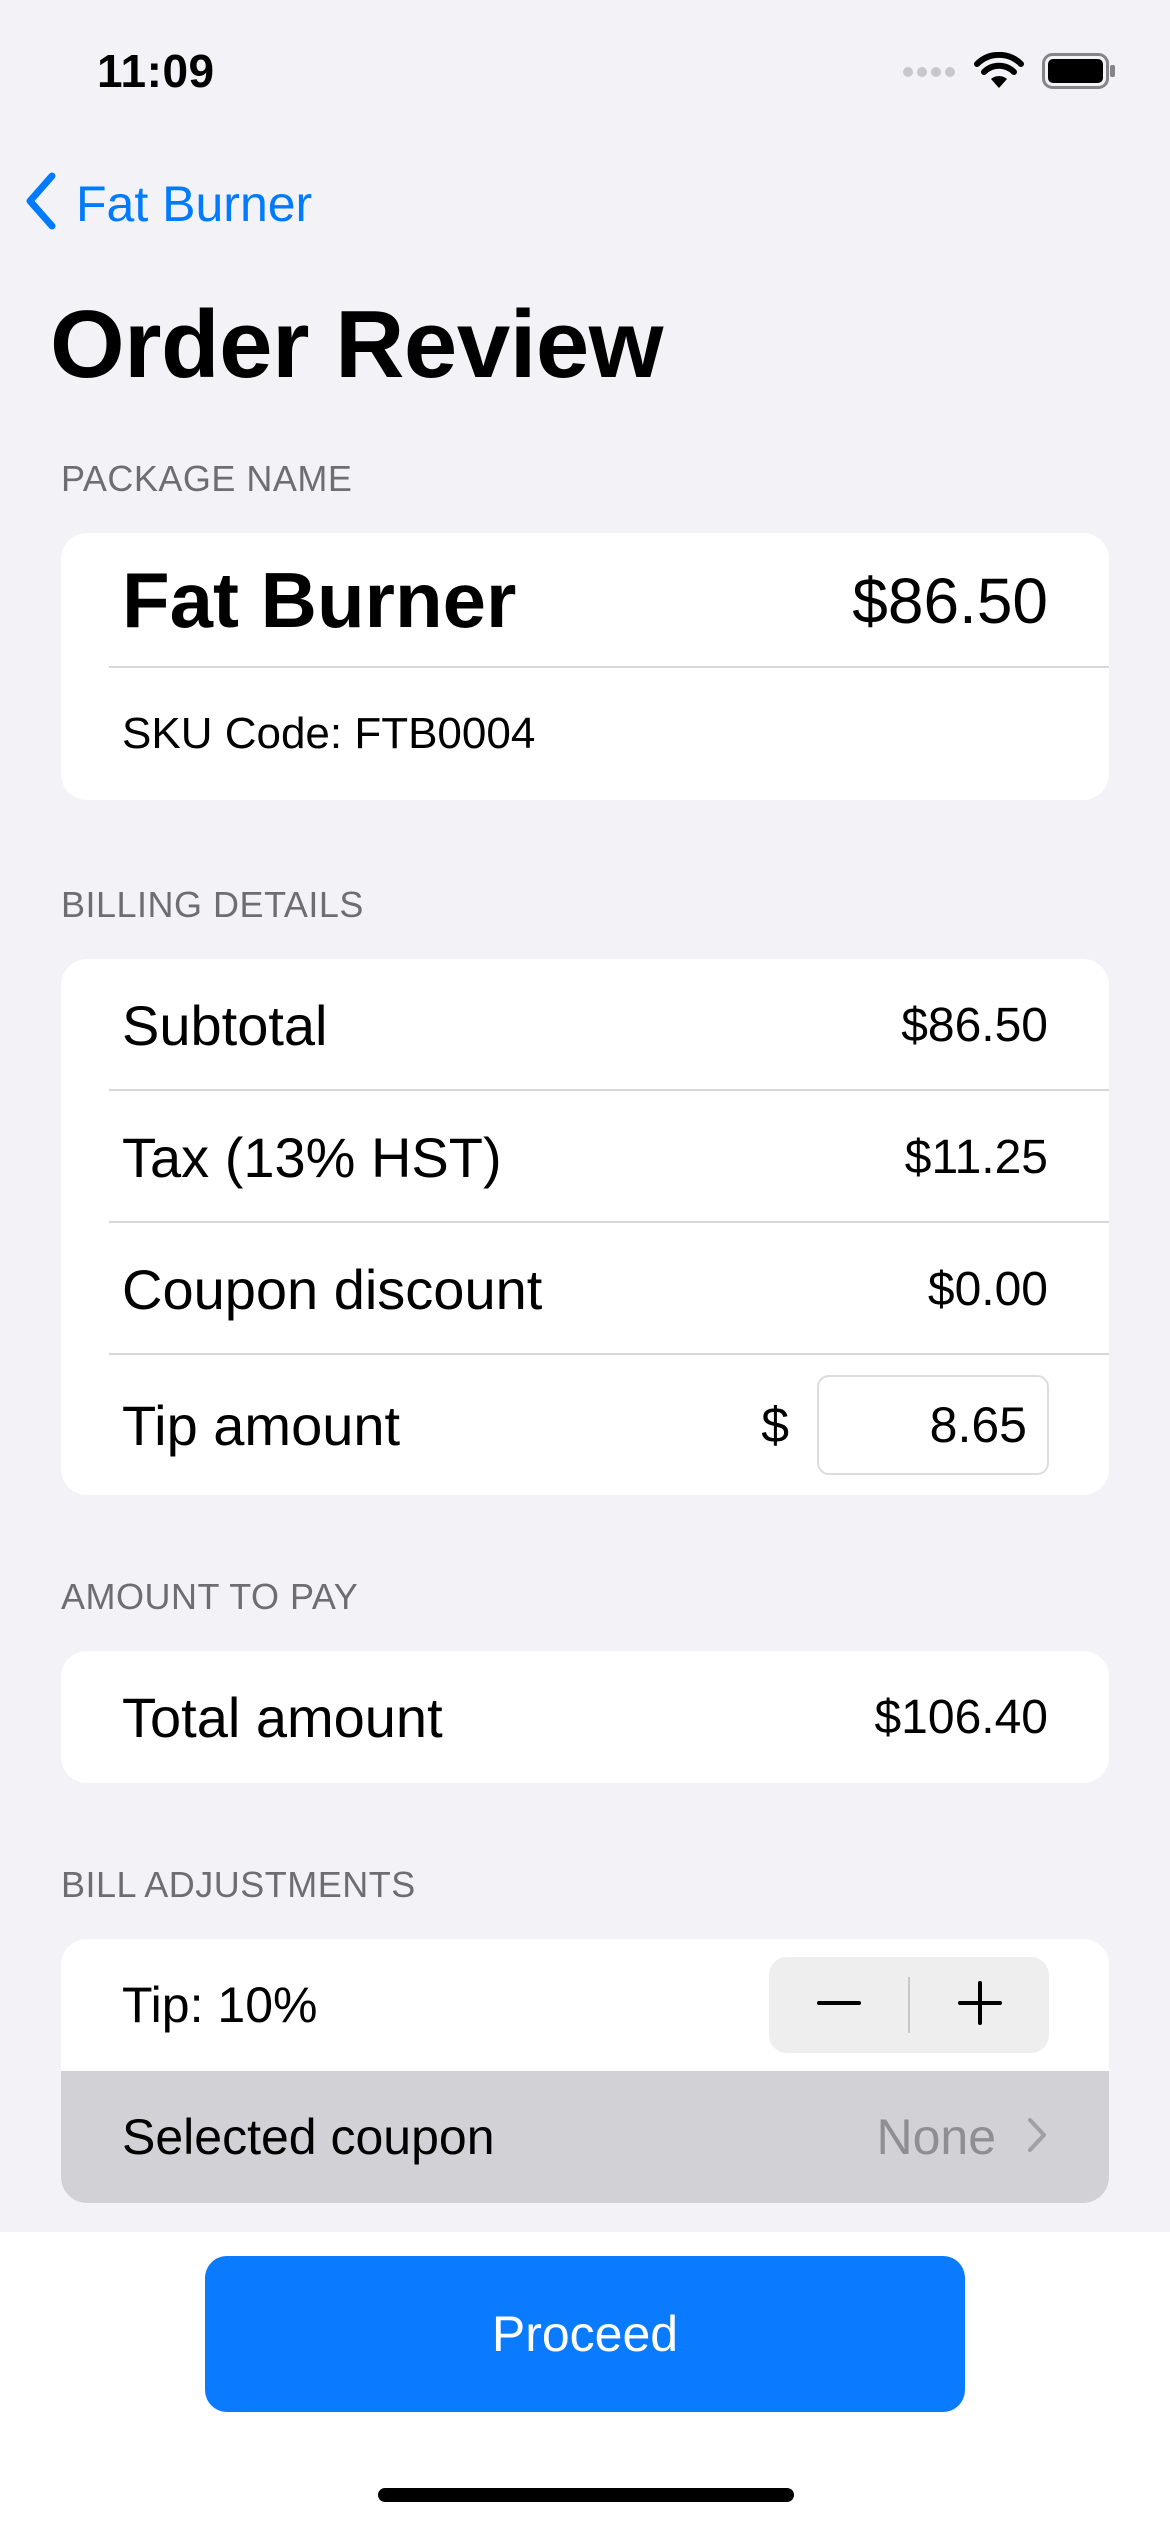 This screenshot has width=1170, height=2532. Describe the element at coordinates (212, 904) in the screenshot. I see `section-header-billing: BILLING DETAILS` at that location.